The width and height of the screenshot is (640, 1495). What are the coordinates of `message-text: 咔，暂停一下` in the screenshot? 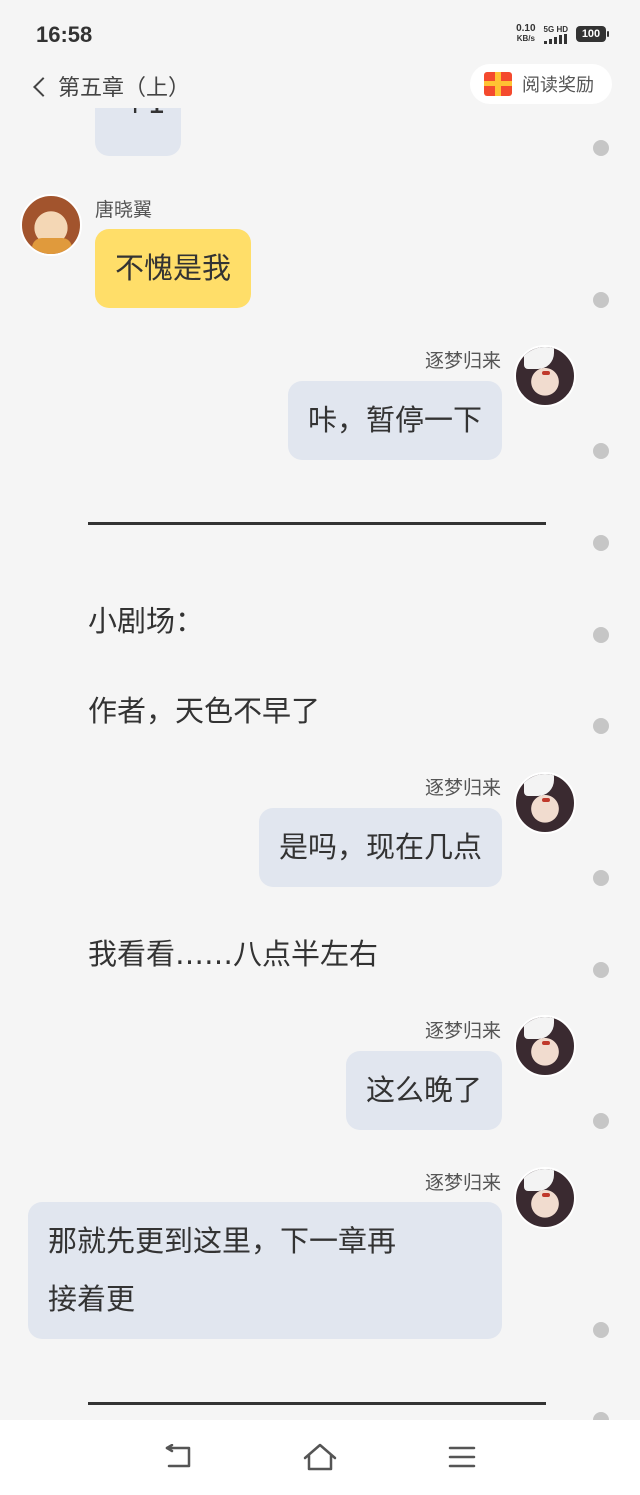 It's located at (394, 420).